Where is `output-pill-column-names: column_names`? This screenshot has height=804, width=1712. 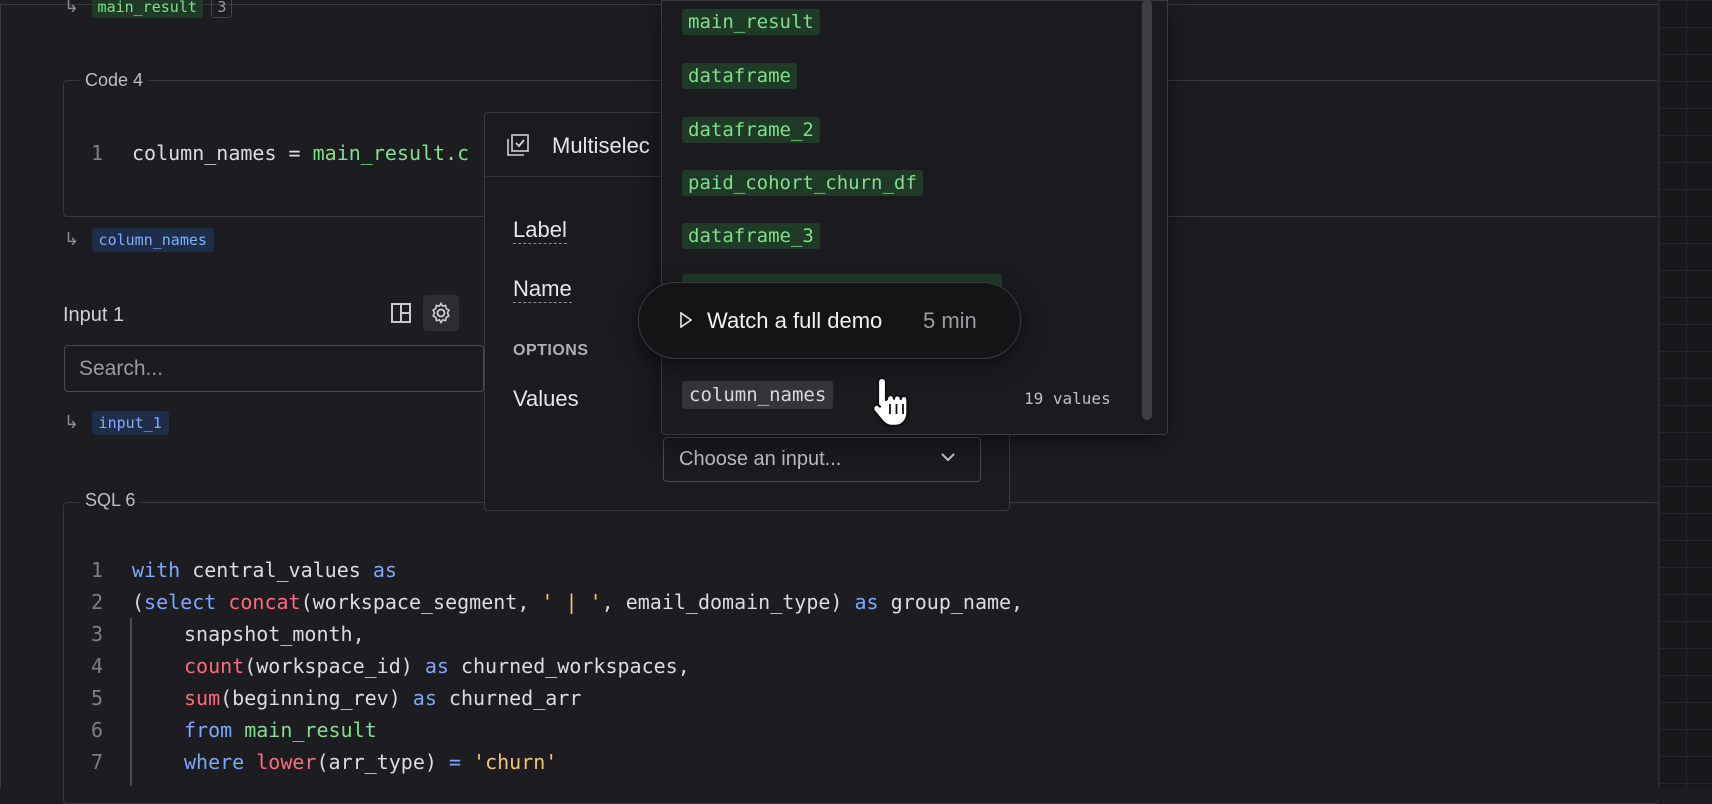
output-pill-column-names: column_names is located at coordinates (152, 240).